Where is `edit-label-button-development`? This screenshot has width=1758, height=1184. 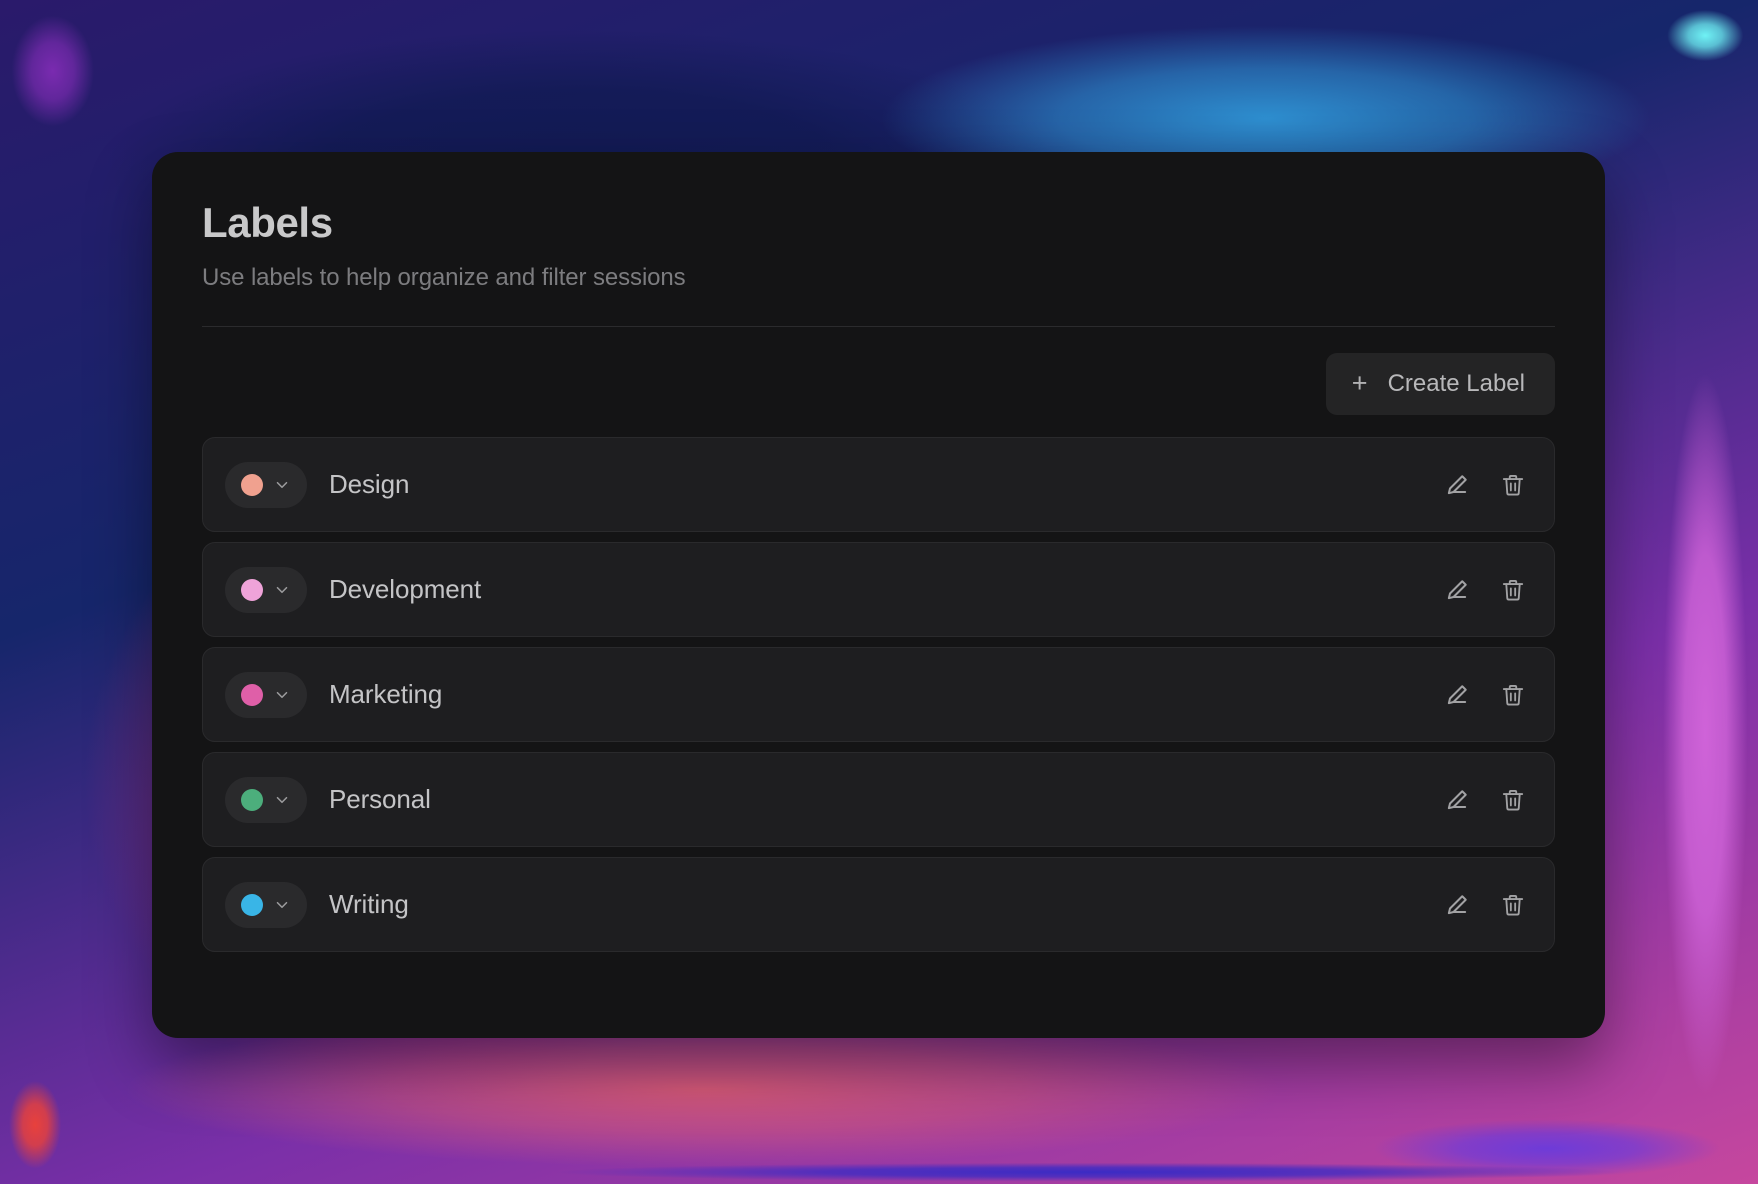 edit-label-button-development is located at coordinates (1457, 590).